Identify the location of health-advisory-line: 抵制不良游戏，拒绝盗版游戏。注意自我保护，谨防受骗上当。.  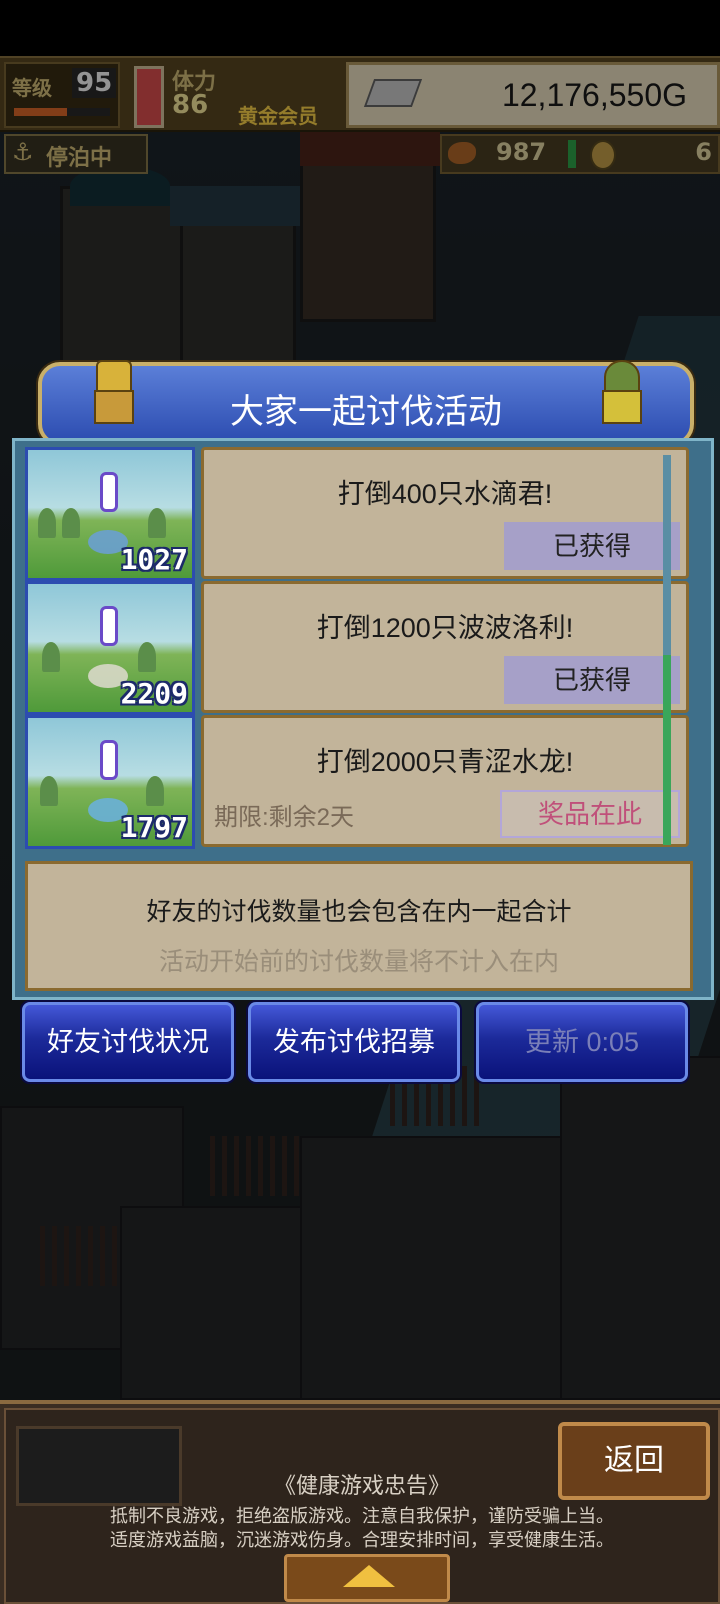
(362, 1516).